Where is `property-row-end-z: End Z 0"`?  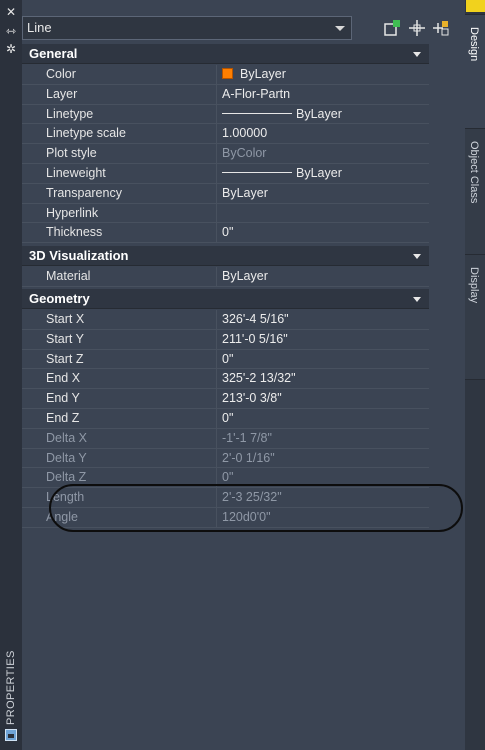
property-row-end-z: End Z 0" is located at coordinates (225, 418).